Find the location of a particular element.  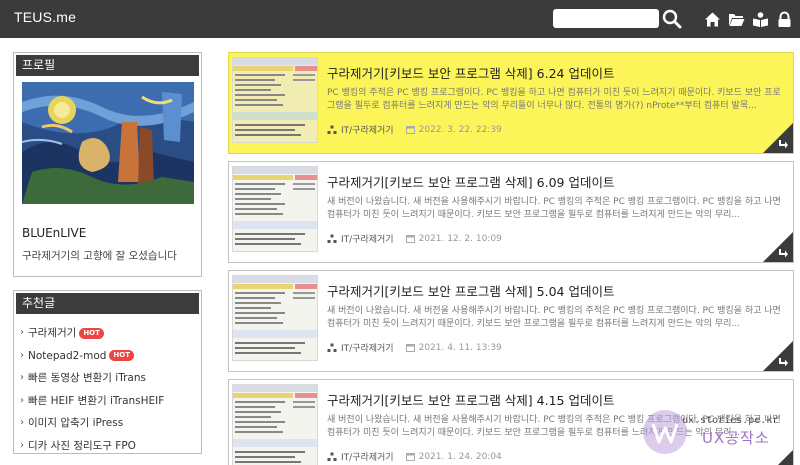

folder-icon is located at coordinates (736, 19).